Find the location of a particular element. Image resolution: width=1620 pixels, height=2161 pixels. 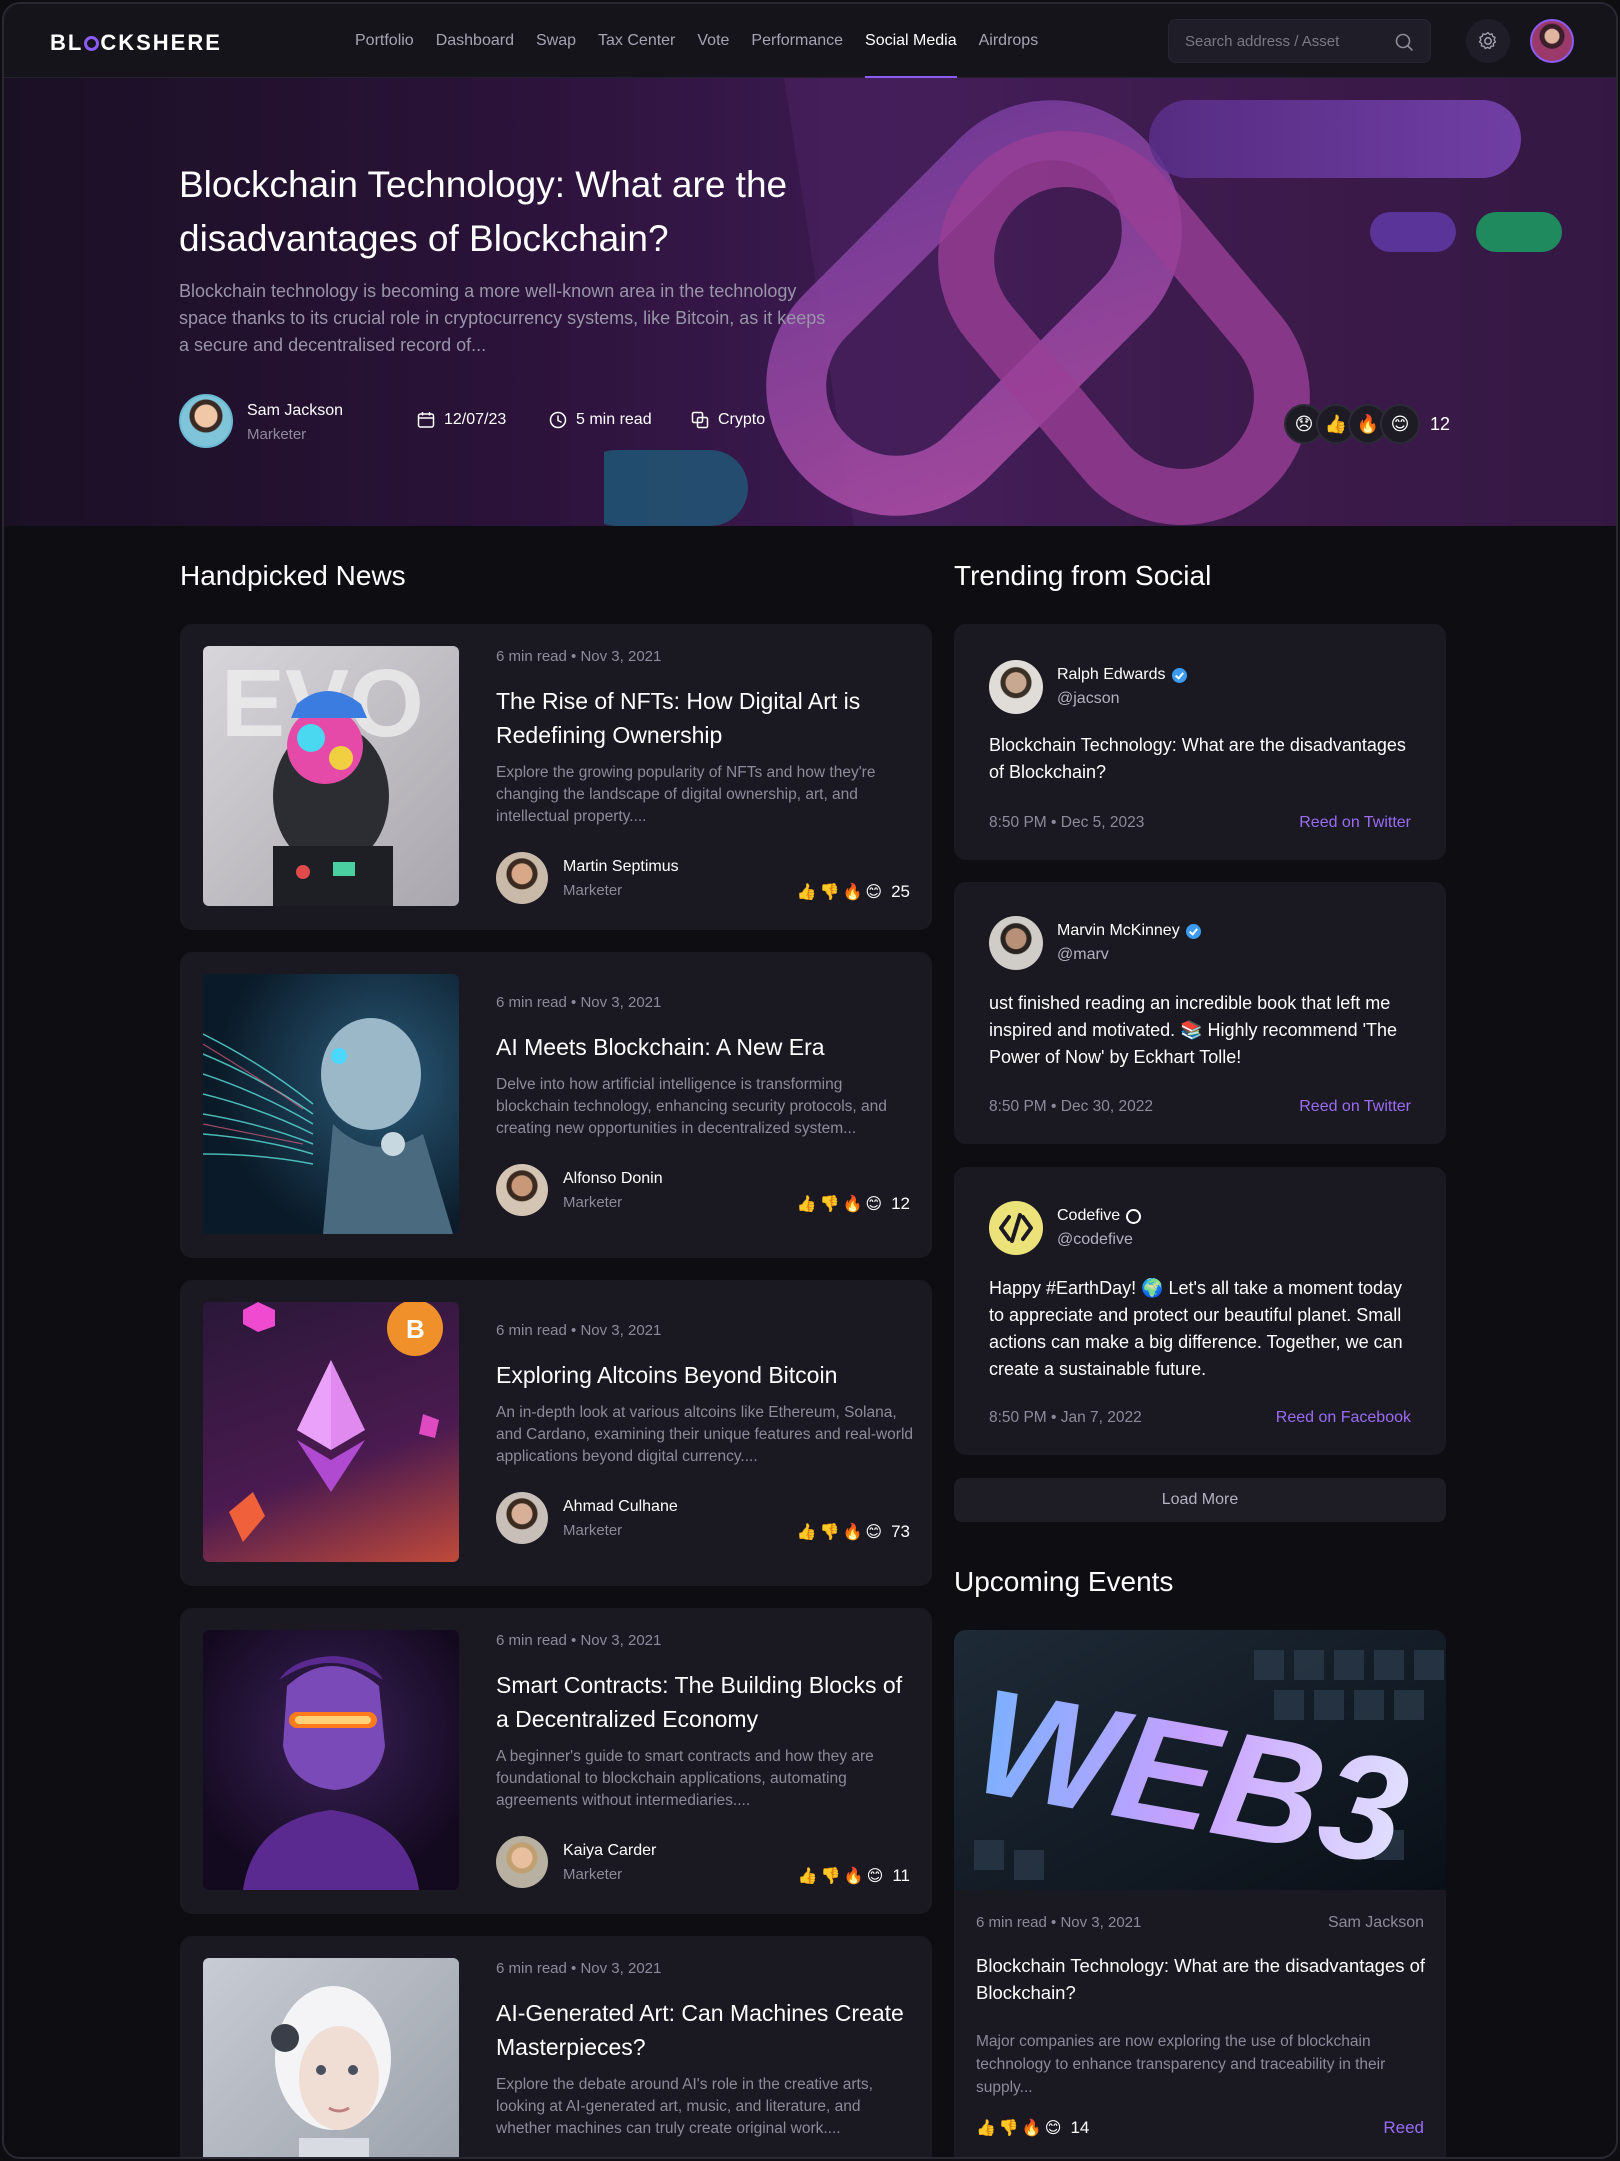

read-link: Reed is located at coordinates (1403, 2128).